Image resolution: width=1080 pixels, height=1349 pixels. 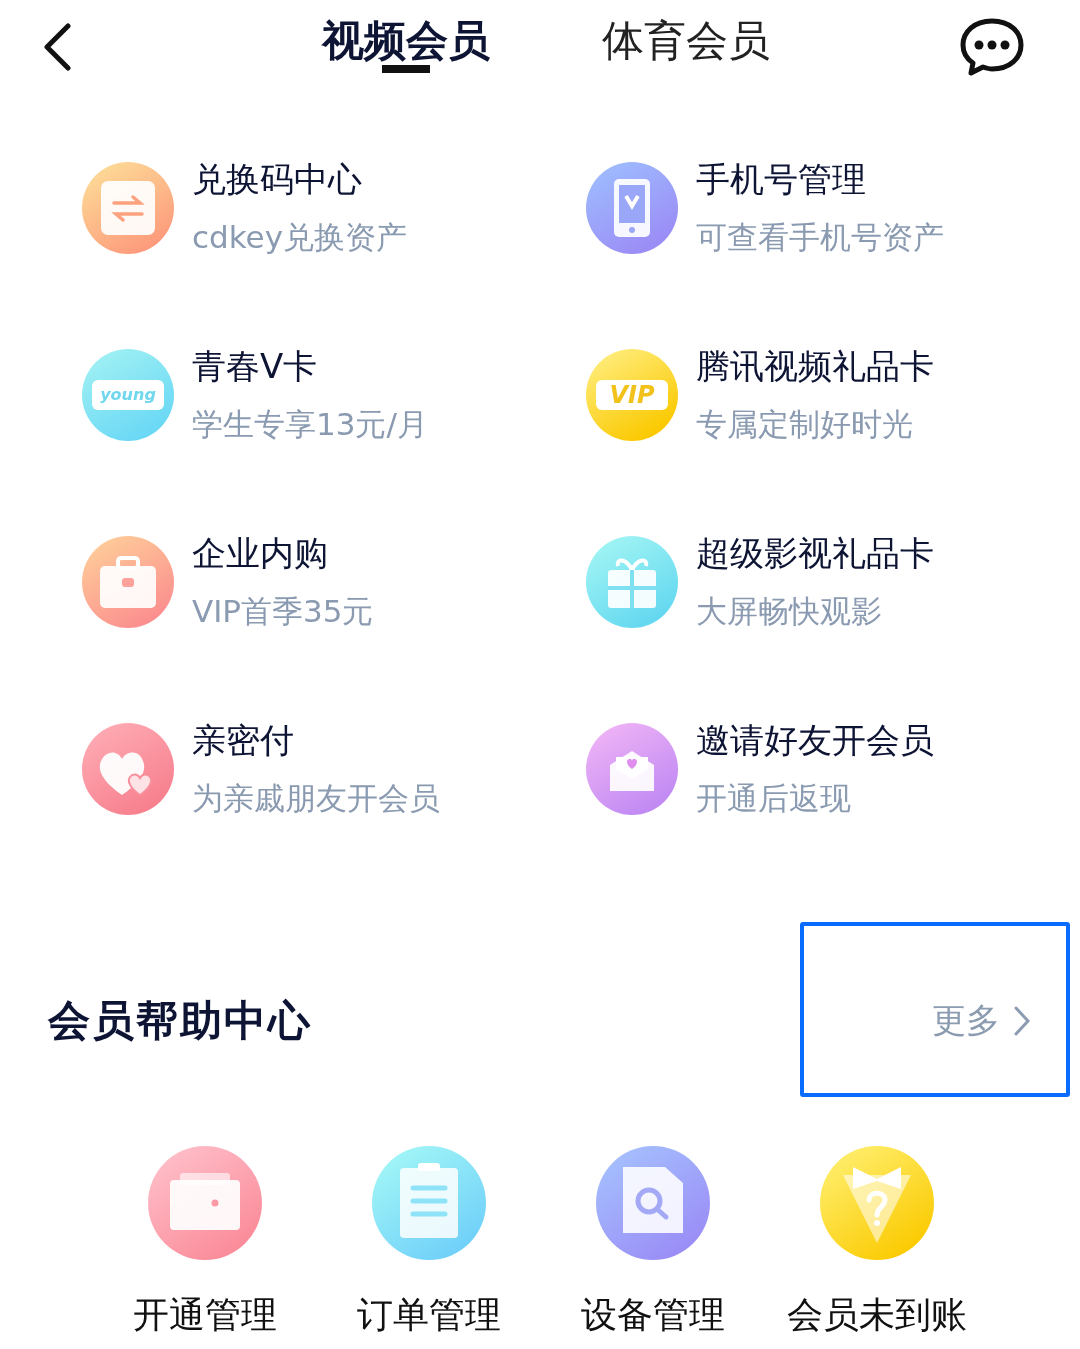 What do you see at coordinates (820, 179) in the screenshot?
I see `service-title: 手机号管理` at bounding box center [820, 179].